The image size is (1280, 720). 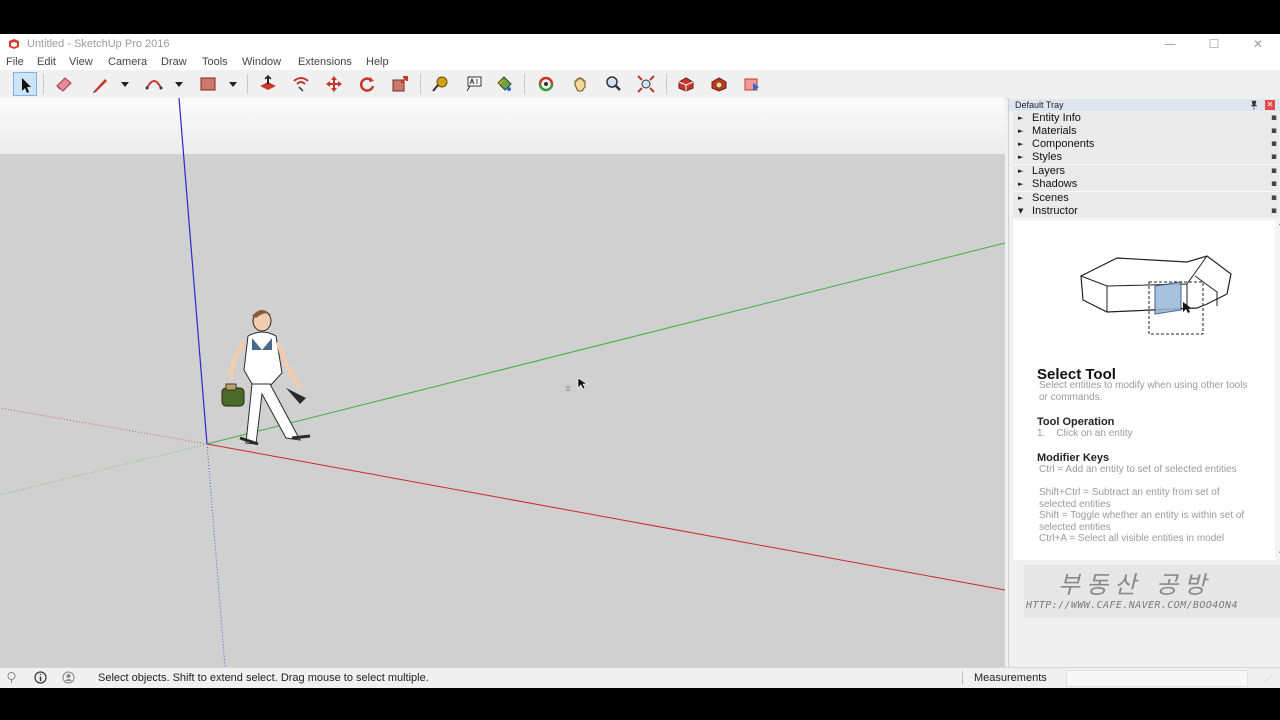 I want to click on maximize-button: ☐, so click(x=1214, y=44).